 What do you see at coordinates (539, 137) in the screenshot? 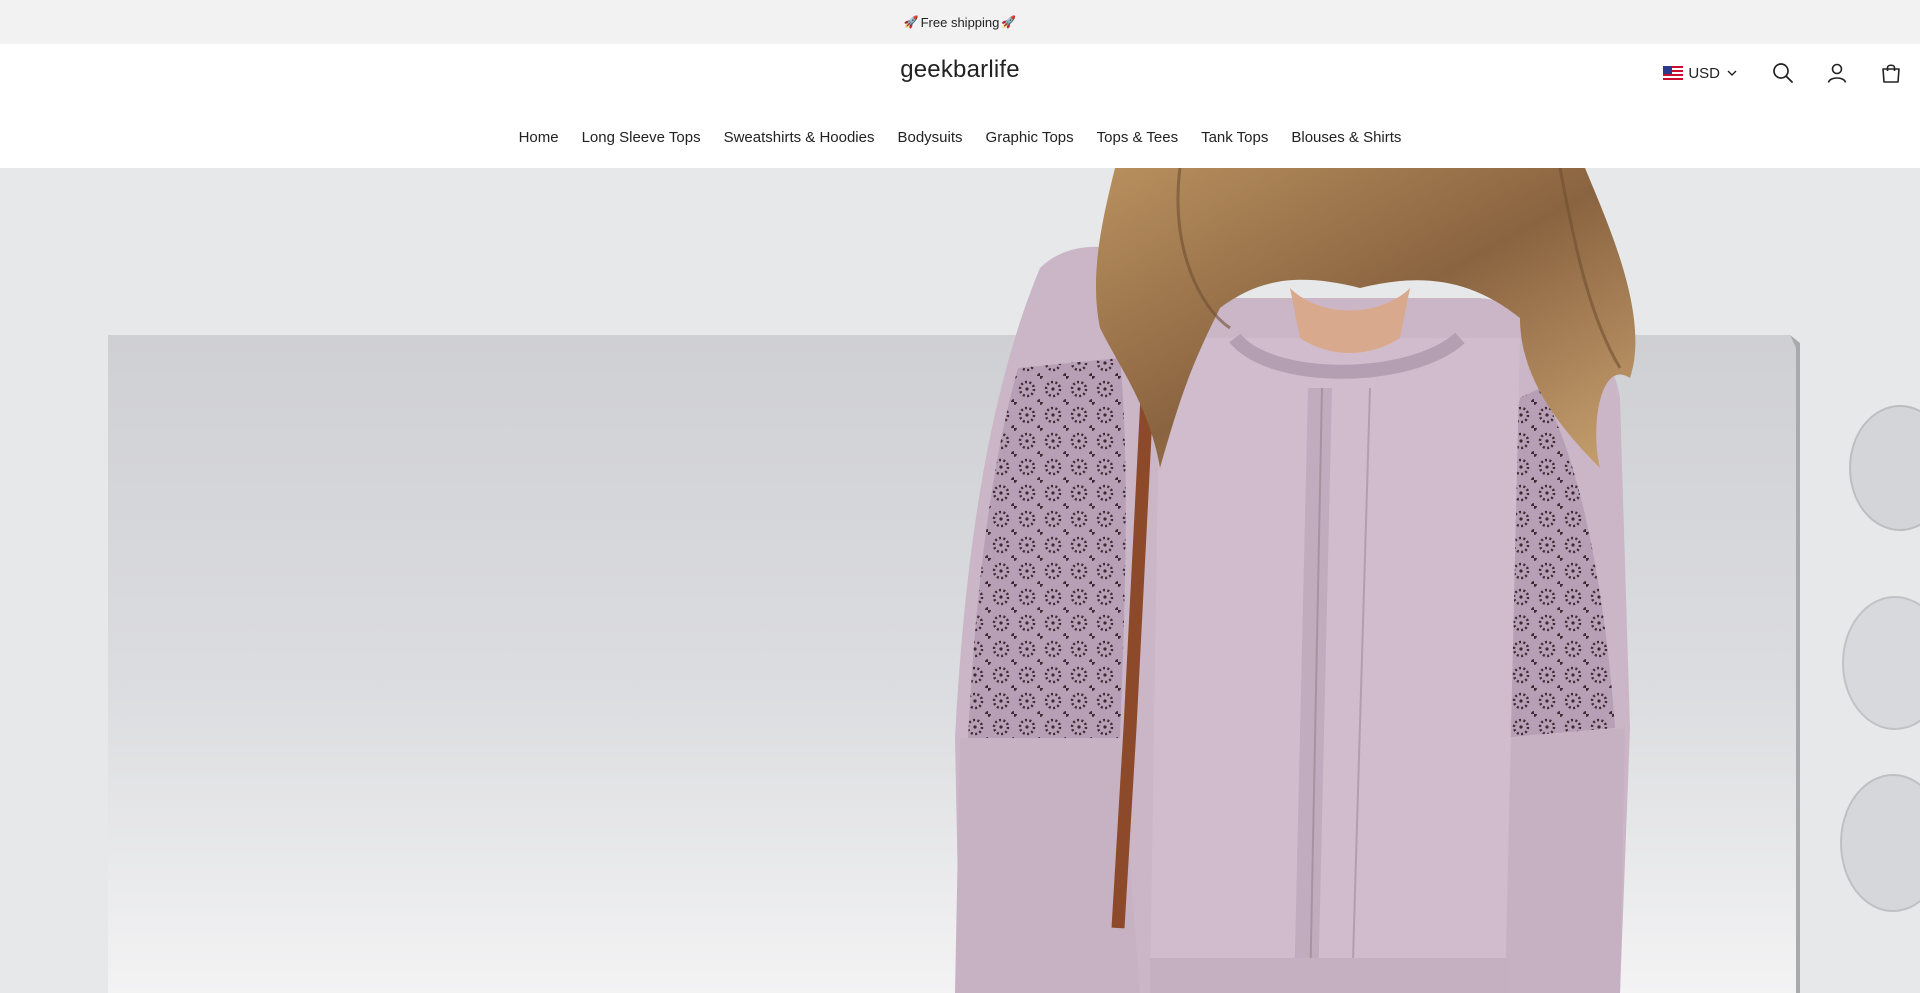
I see `nav-item-home: Home` at bounding box center [539, 137].